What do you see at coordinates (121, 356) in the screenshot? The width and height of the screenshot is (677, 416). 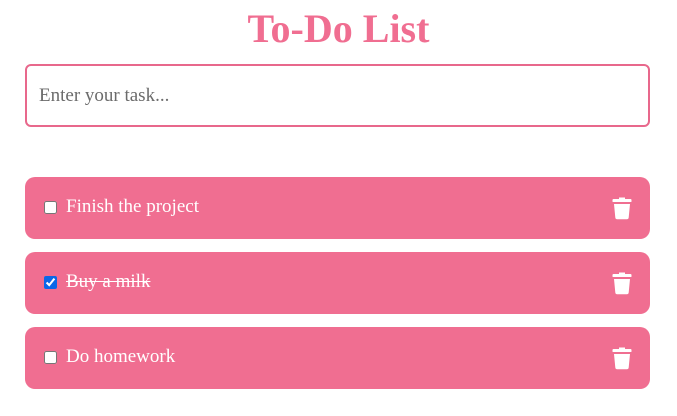 I see `task-text: Do homework` at bounding box center [121, 356].